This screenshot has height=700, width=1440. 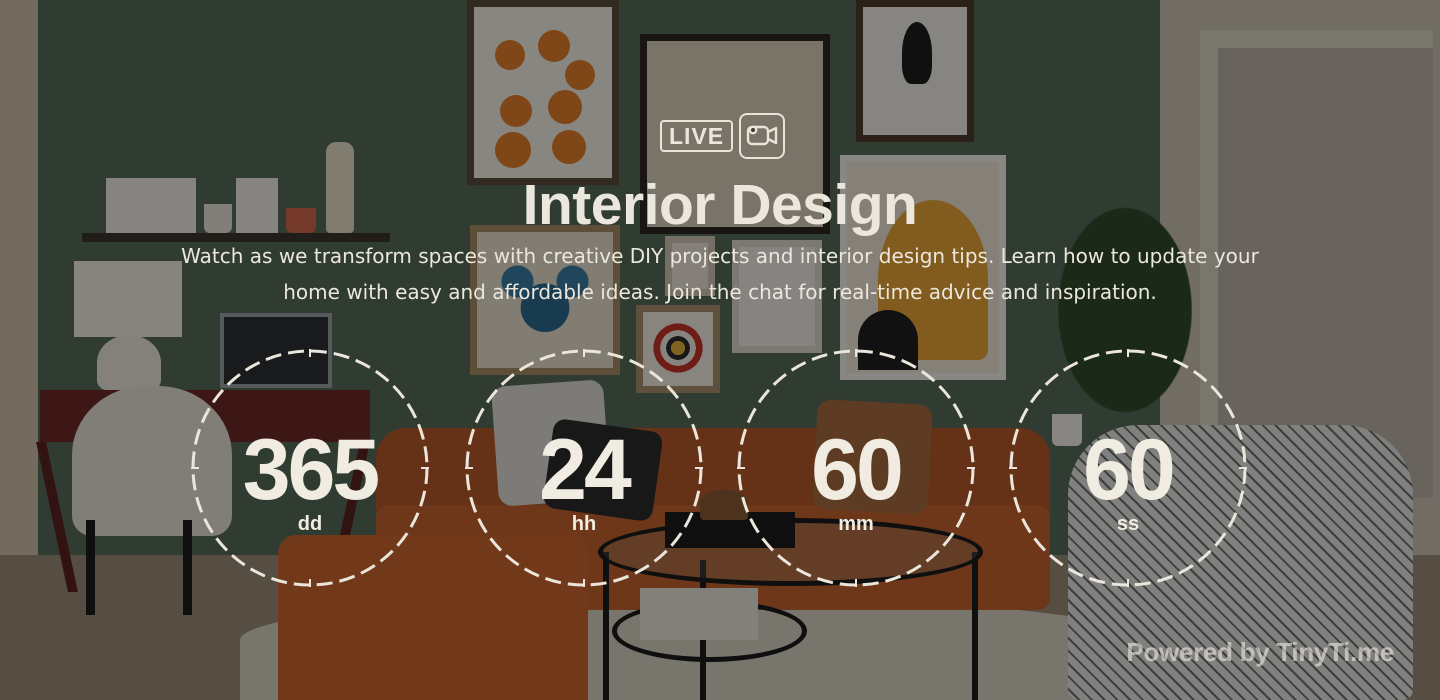 I want to click on days-value: 365, so click(x=311, y=470).